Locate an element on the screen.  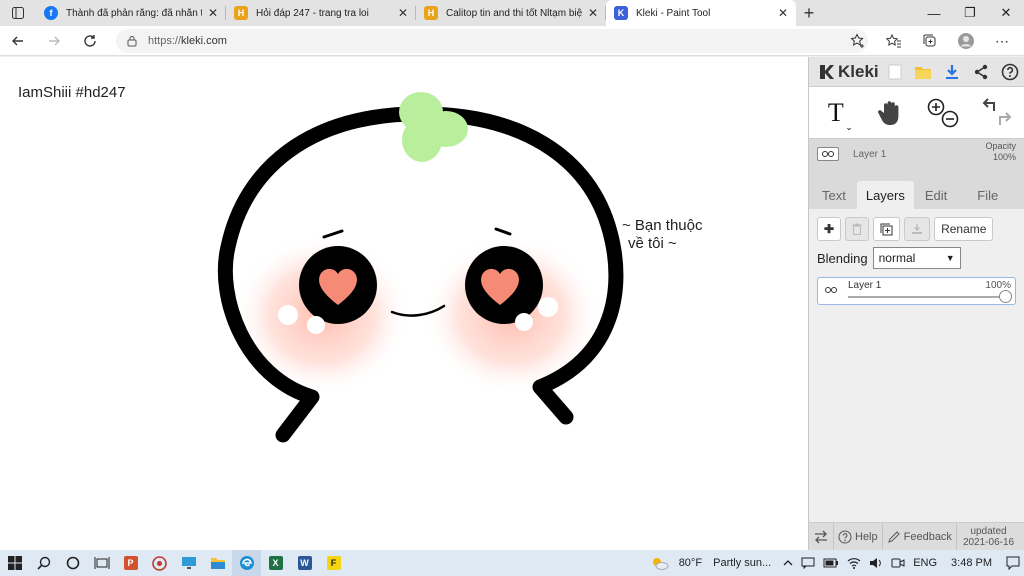
tab-edit: Edit is located at coordinates (936, 195).